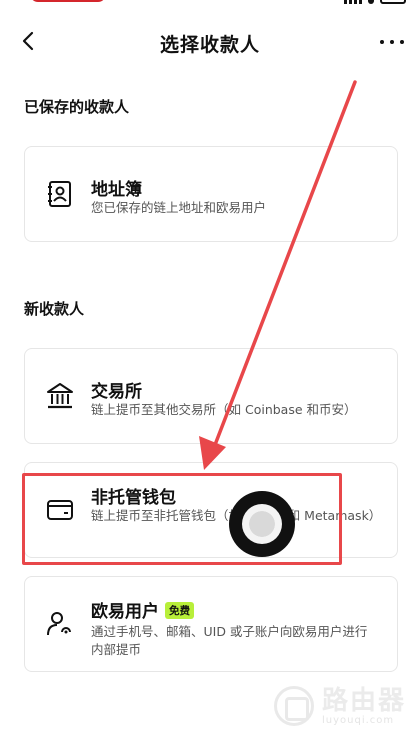 The width and height of the screenshot is (420, 744). What do you see at coordinates (210, 5) in the screenshot?
I see `status-bar` at bounding box center [210, 5].